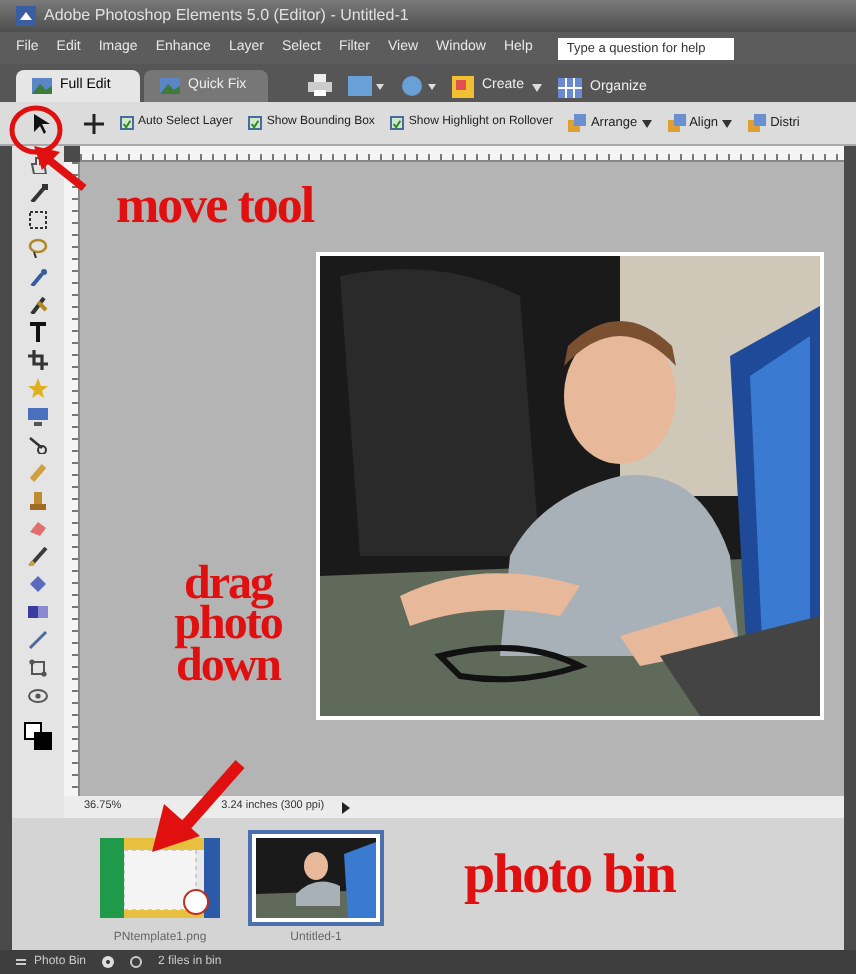 Image resolution: width=856 pixels, height=974 pixels. Describe the element at coordinates (42, 86) in the screenshot. I see `image-icon` at that location.